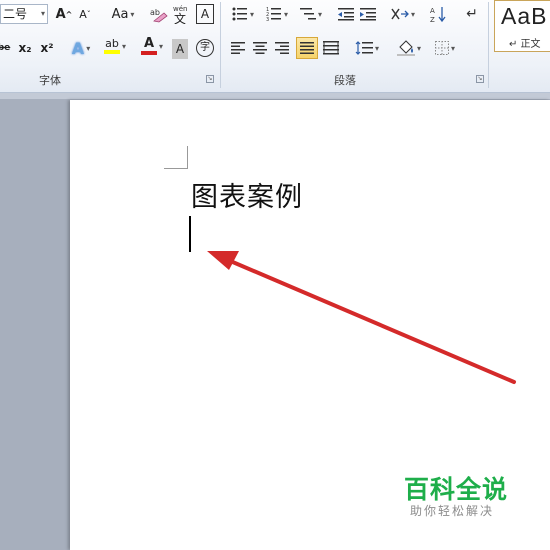  What do you see at coordinates (205, 14) in the screenshot?
I see `character-border-button: A` at bounding box center [205, 14].